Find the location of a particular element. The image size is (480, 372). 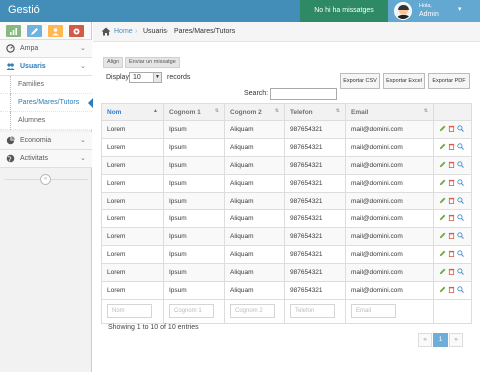

cogs-icon is located at coordinates (76, 31).